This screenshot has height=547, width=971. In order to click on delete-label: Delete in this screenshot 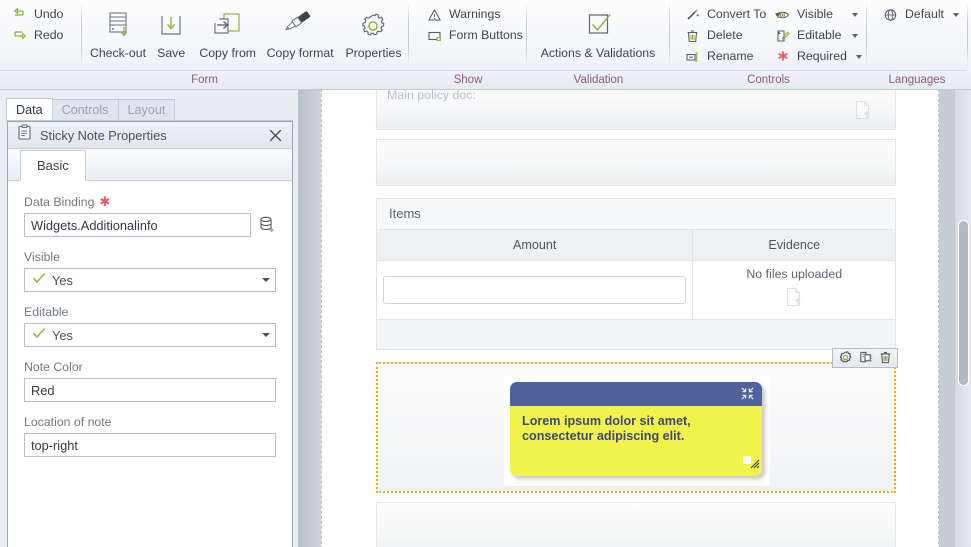, I will do `click(725, 35)`.